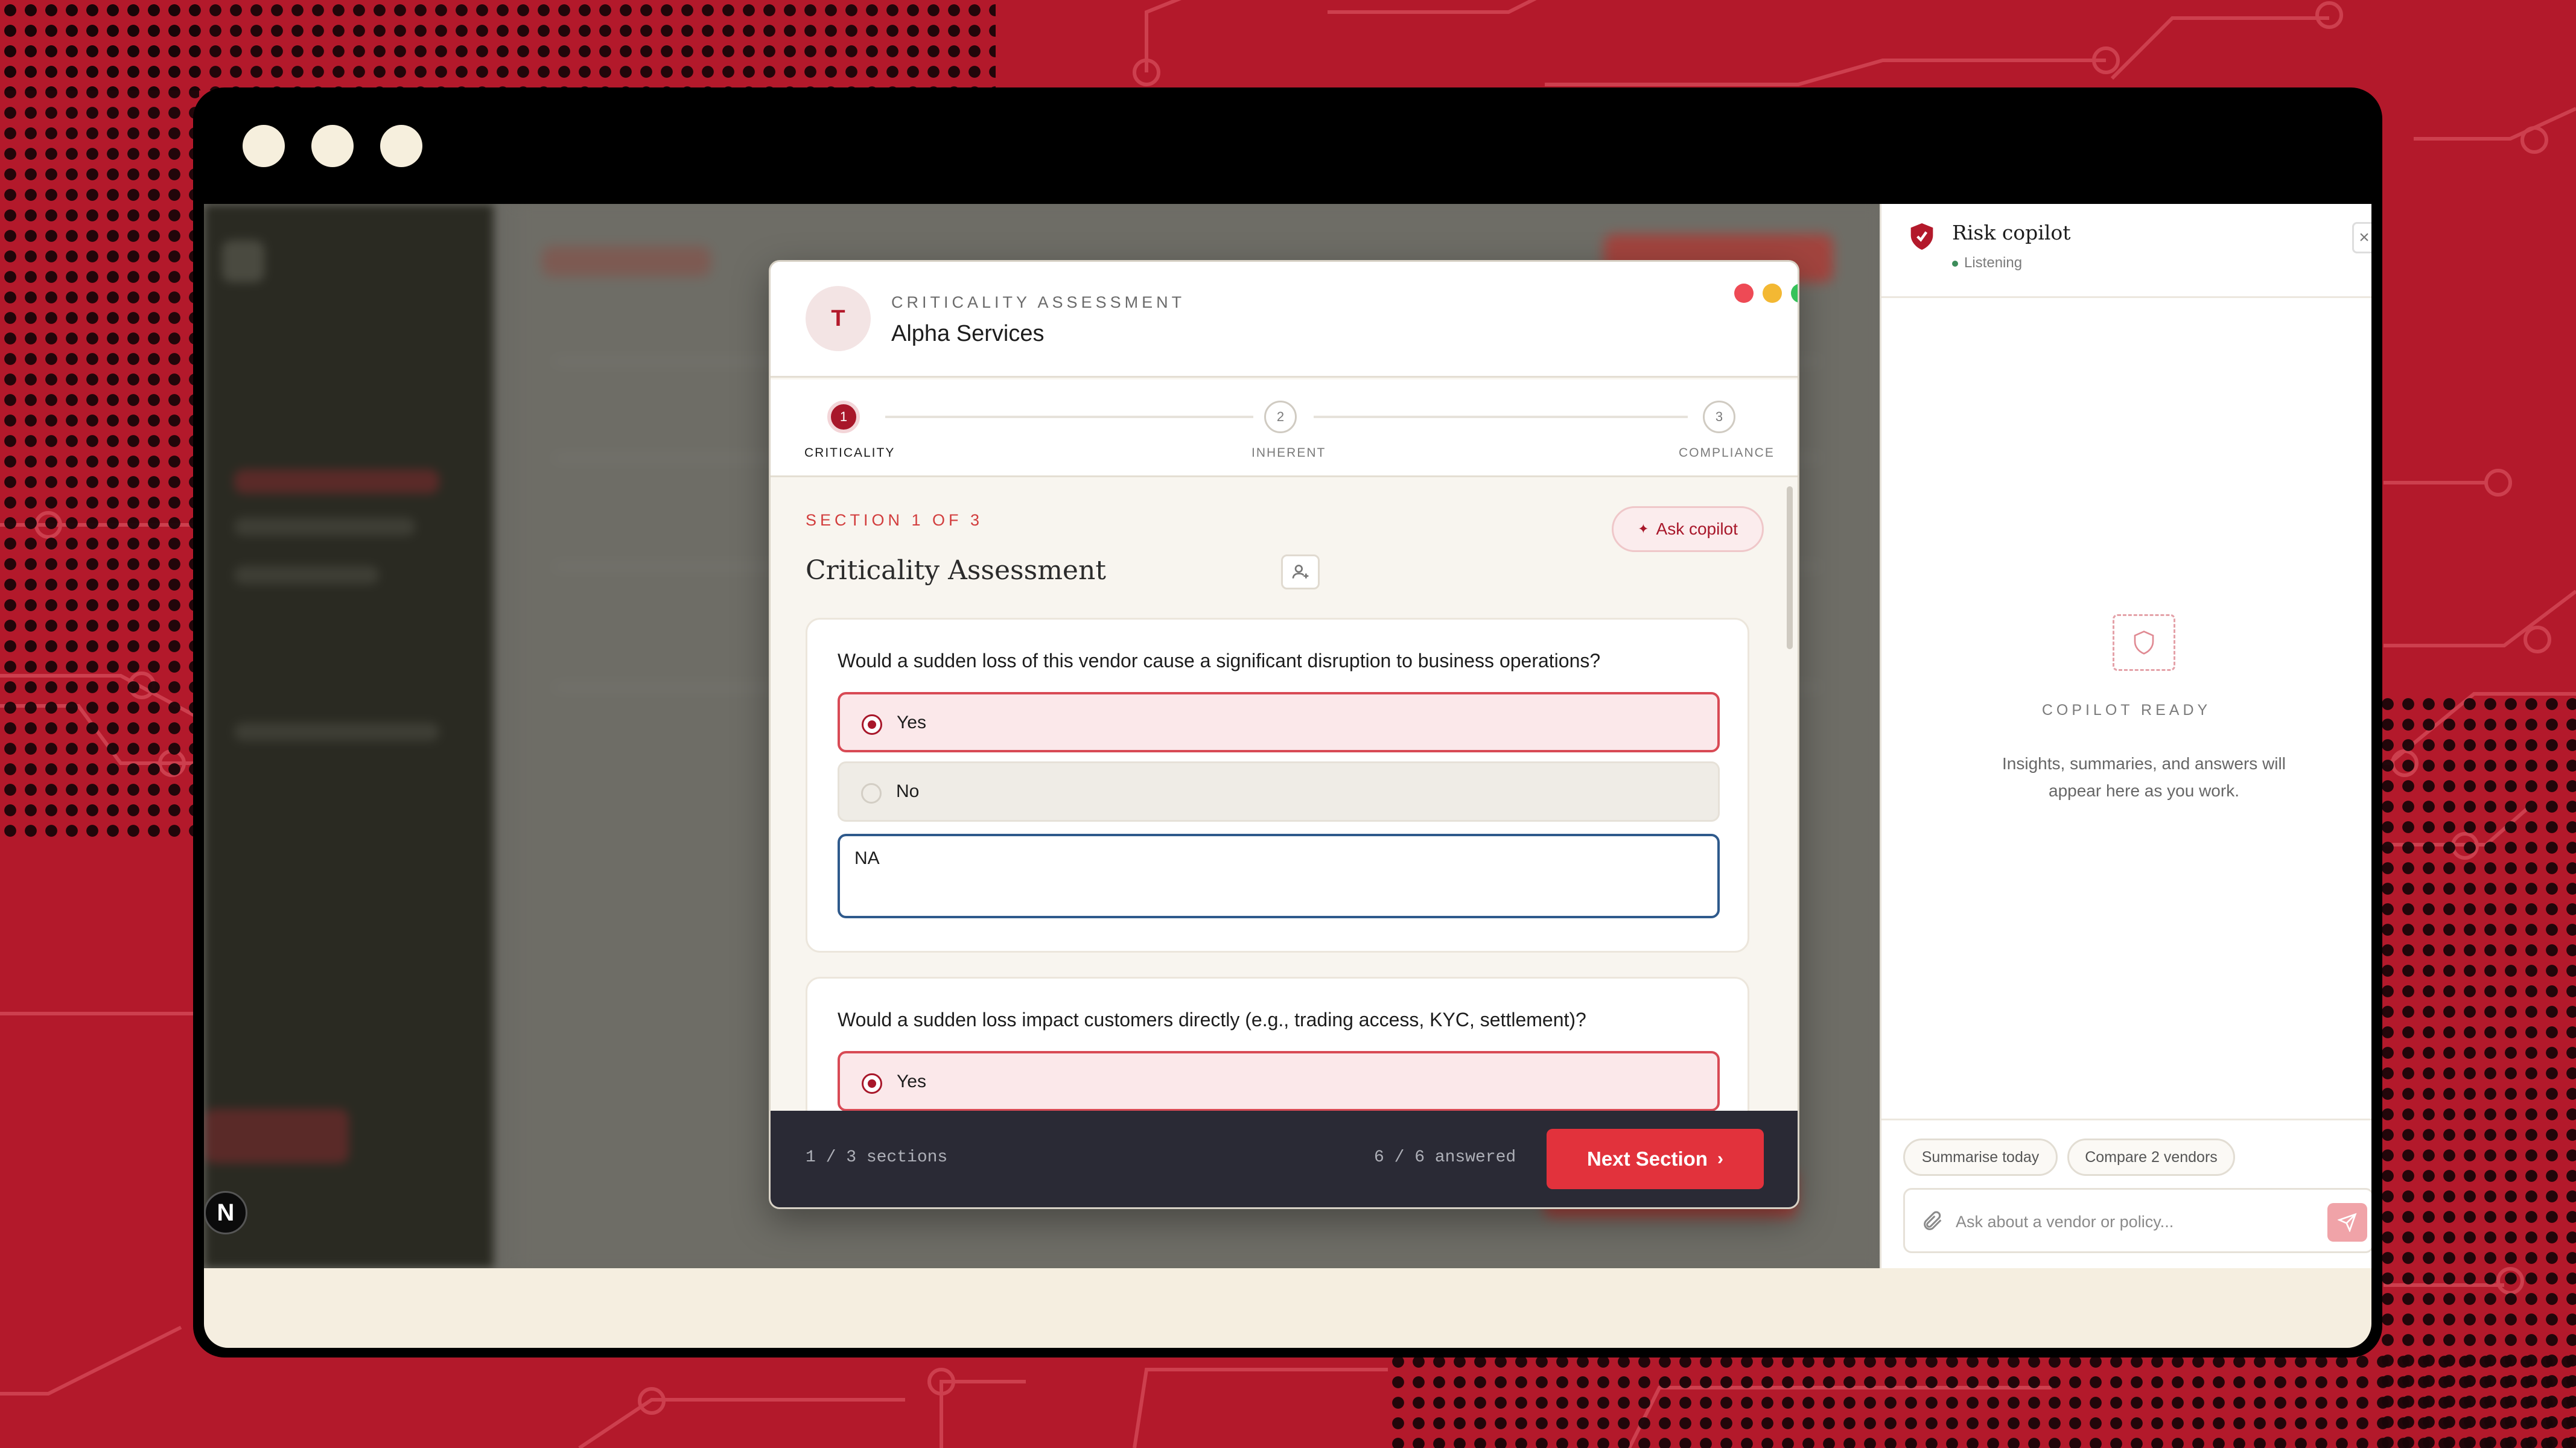  Describe the element at coordinates (2477, 1071) in the screenshot. I see `background-dots-right` at that location.